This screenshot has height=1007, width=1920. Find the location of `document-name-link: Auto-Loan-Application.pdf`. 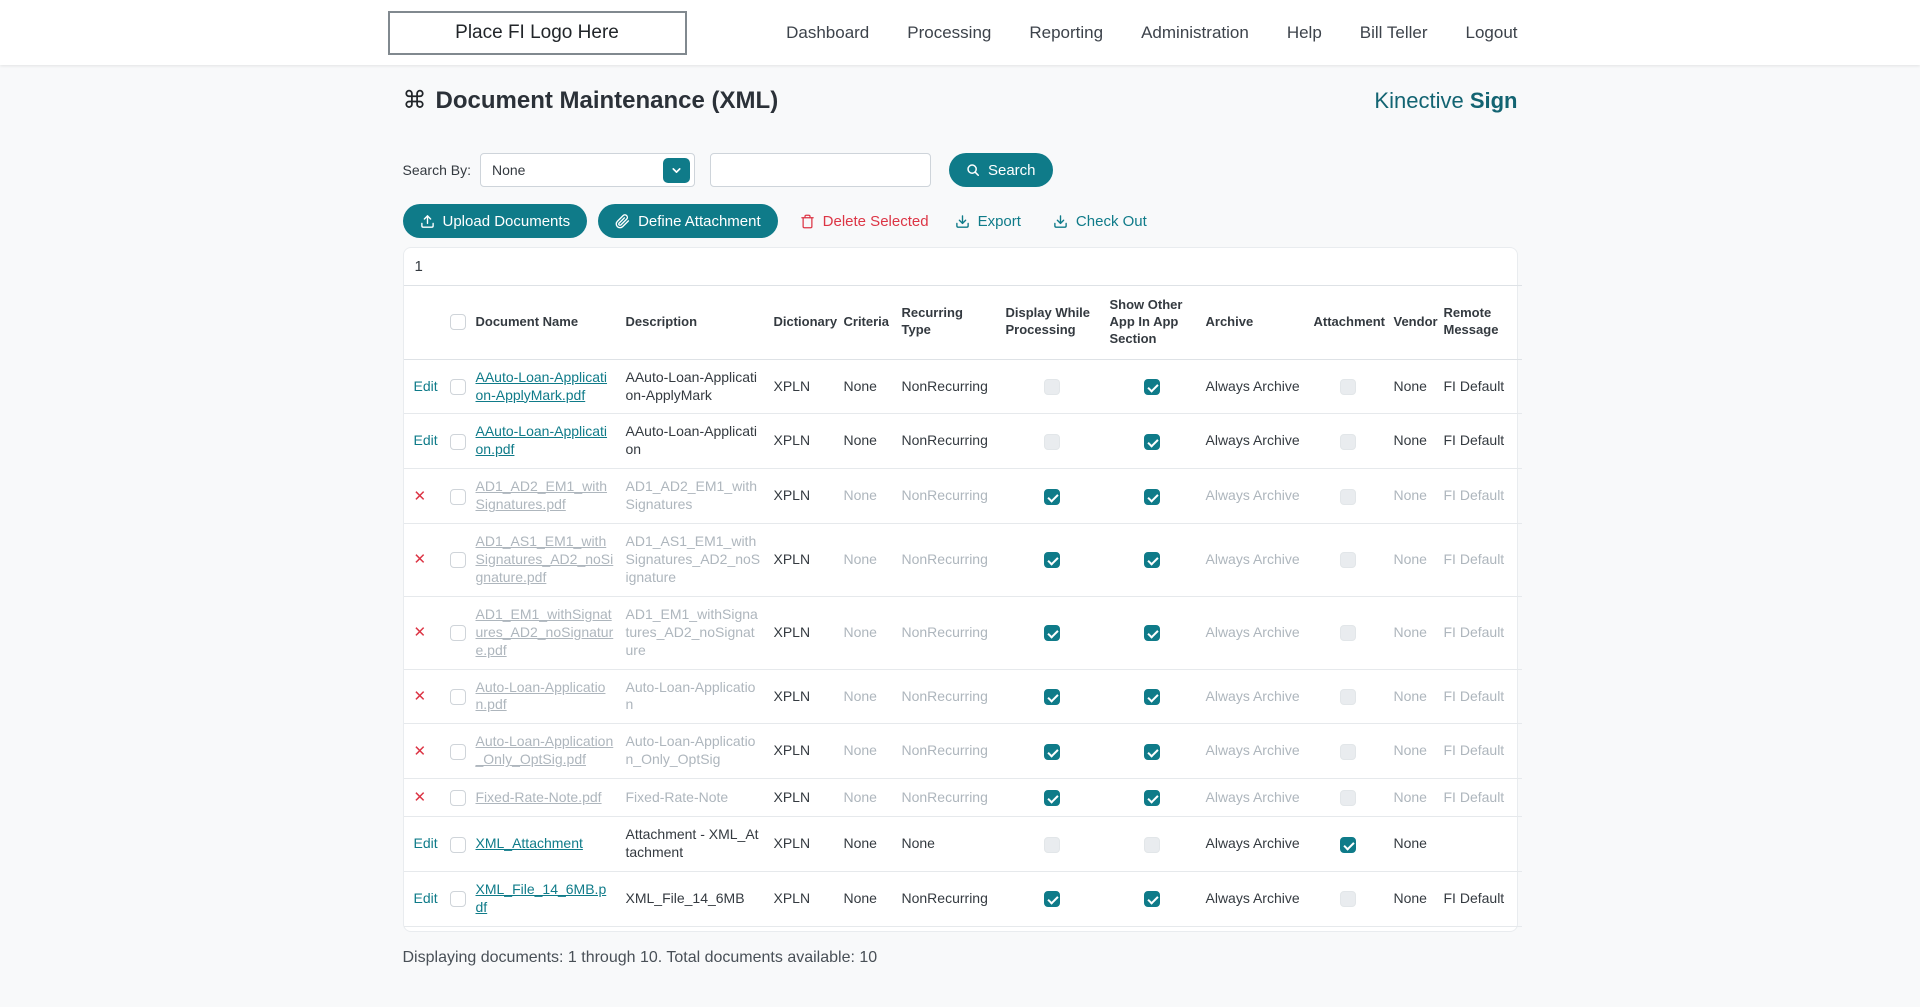

document-name-link: Auto-Loan-Application.pdf is located at coordinates (541, 696).